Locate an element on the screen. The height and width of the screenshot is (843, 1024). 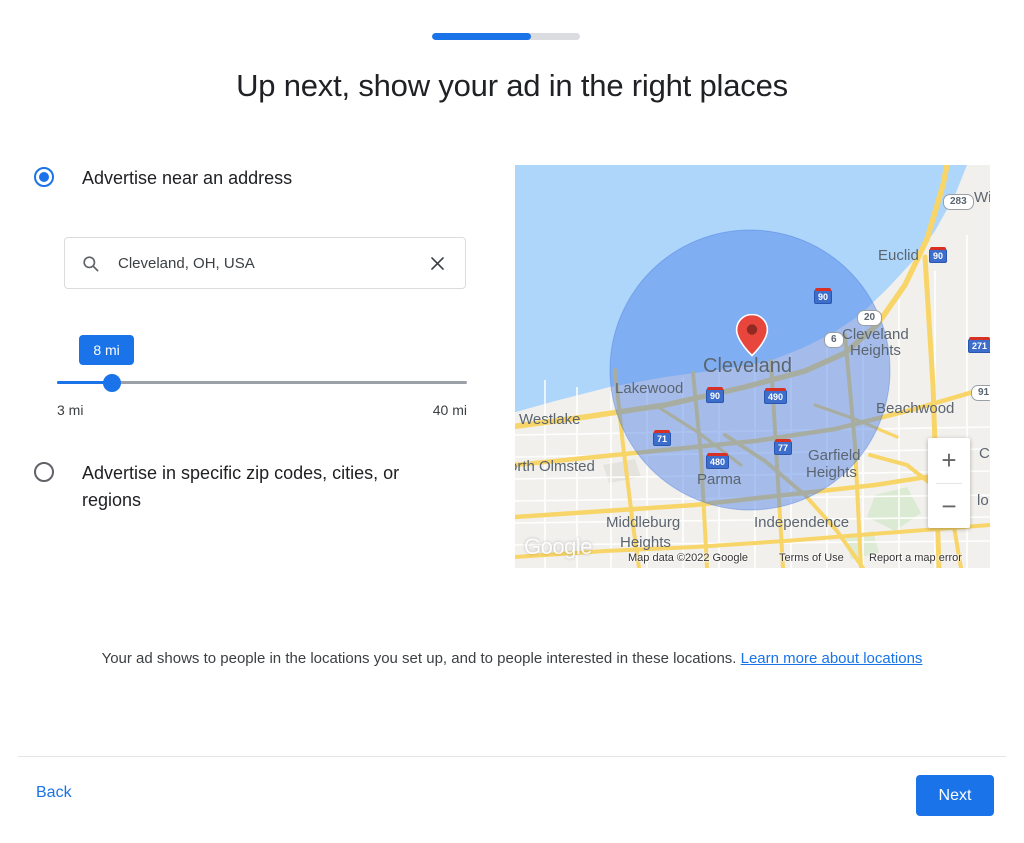
address-search-input: Cleveland, OH, USA is located at coordinates (273, 263).